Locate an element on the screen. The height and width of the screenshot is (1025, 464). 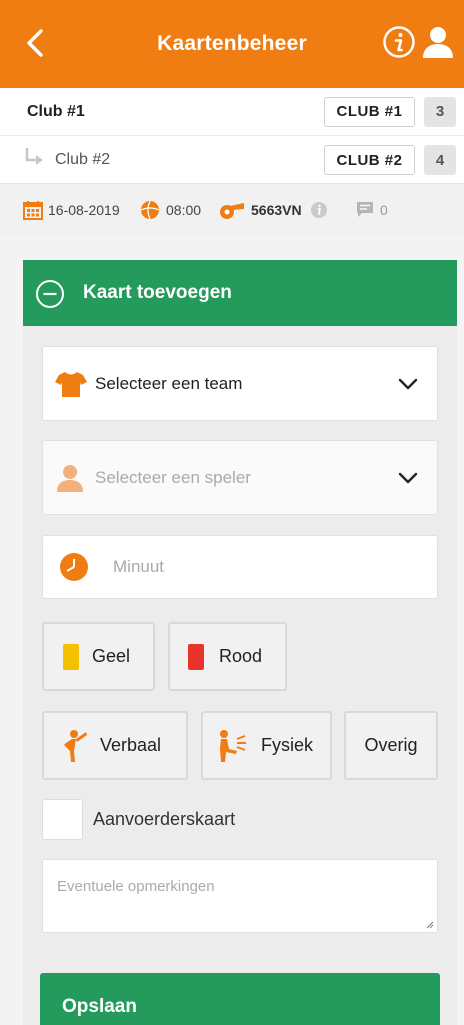
verbal-icon is located at coordinates (75, 745).